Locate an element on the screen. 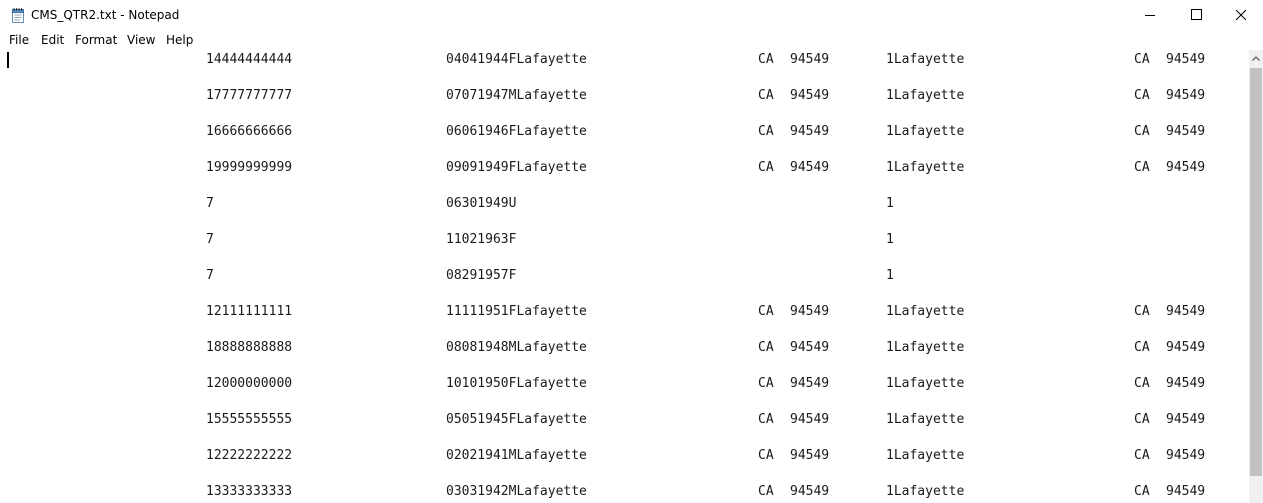  line-dob-gender-city: 11111951FLafayette is located at coordinates (516, 311).